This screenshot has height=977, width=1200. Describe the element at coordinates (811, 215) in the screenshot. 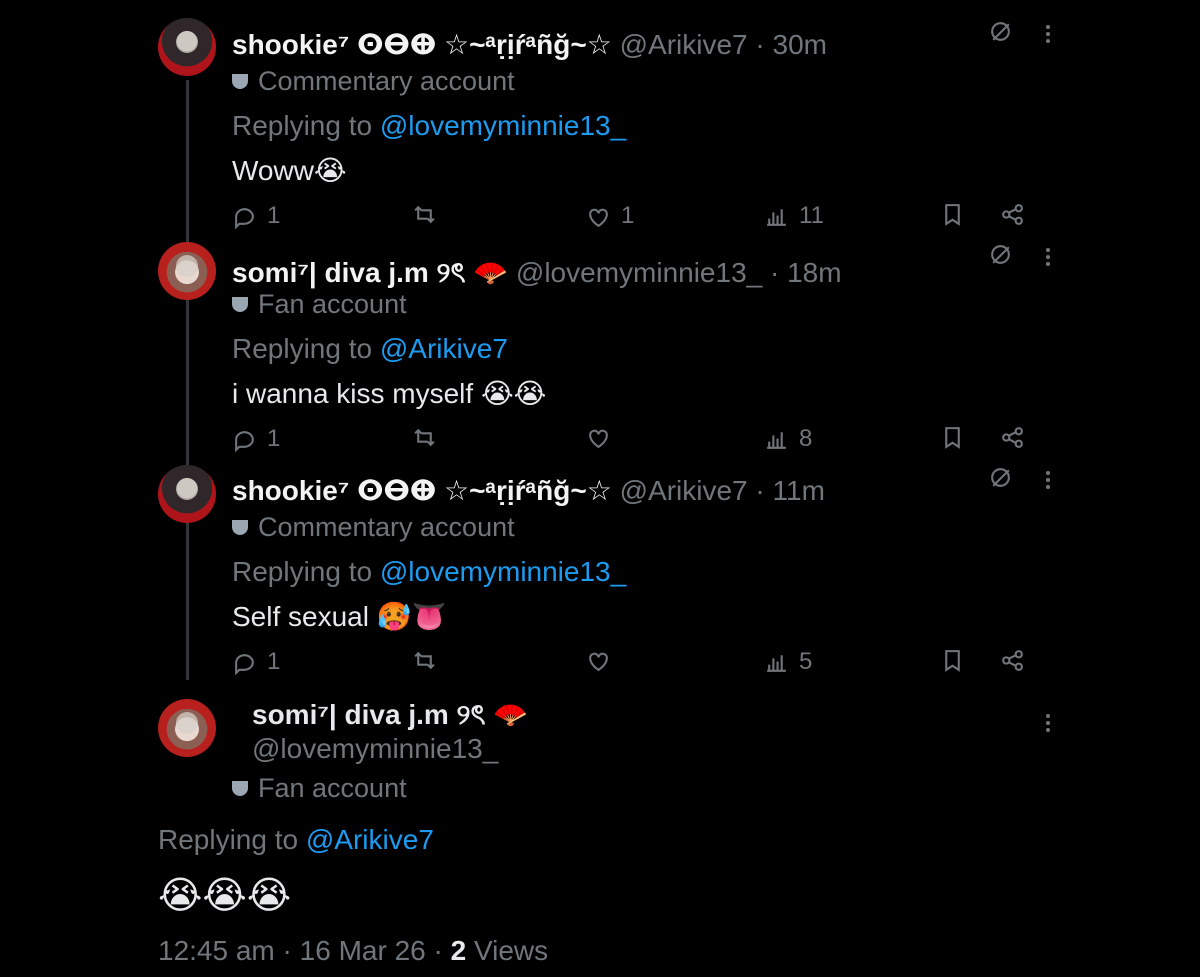

I see `view-count: 11` at that location.